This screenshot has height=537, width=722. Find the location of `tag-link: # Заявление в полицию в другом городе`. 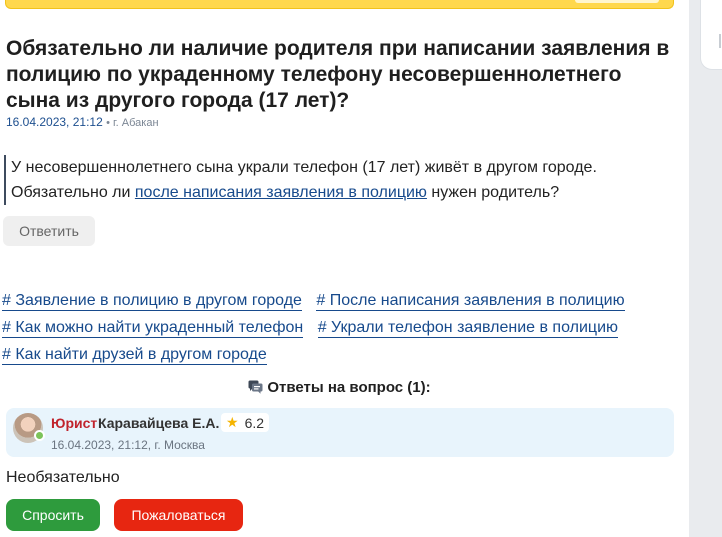

tag-link: # Заявление в полицию в другом городе is located at coordinates (152, 301).